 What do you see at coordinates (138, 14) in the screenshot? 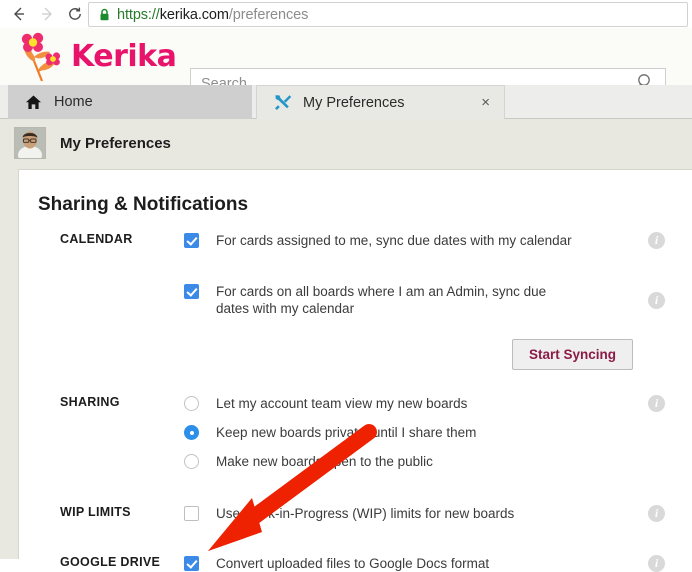
I see `url-scheme: https://` at bounding box center [138, 14].